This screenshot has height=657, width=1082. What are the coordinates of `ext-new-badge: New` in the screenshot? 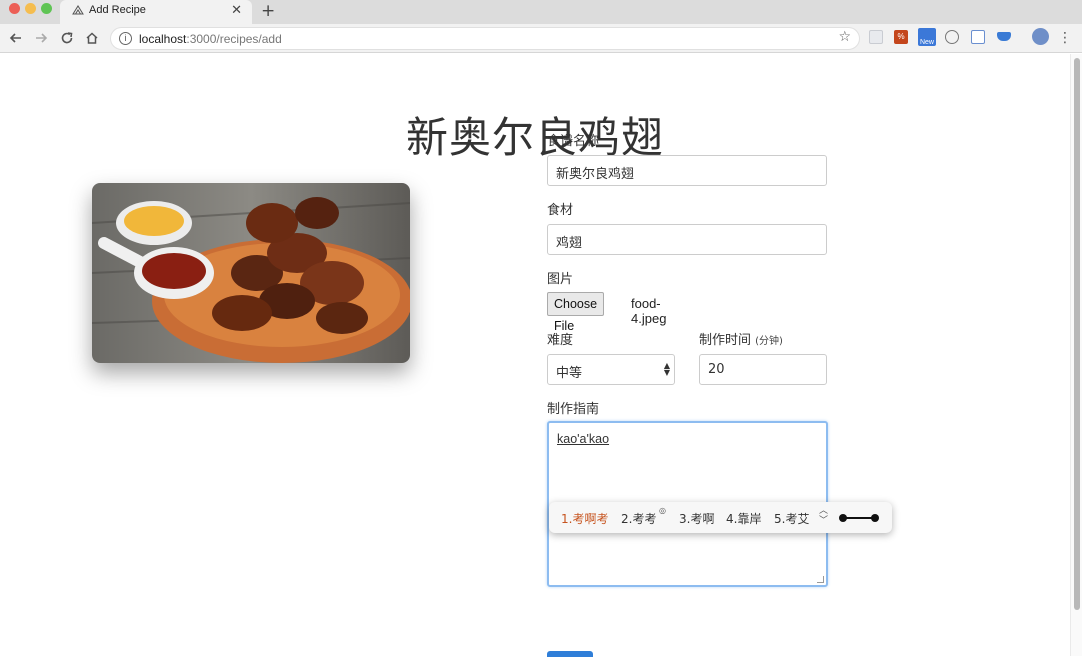 It's located at (926, 42).